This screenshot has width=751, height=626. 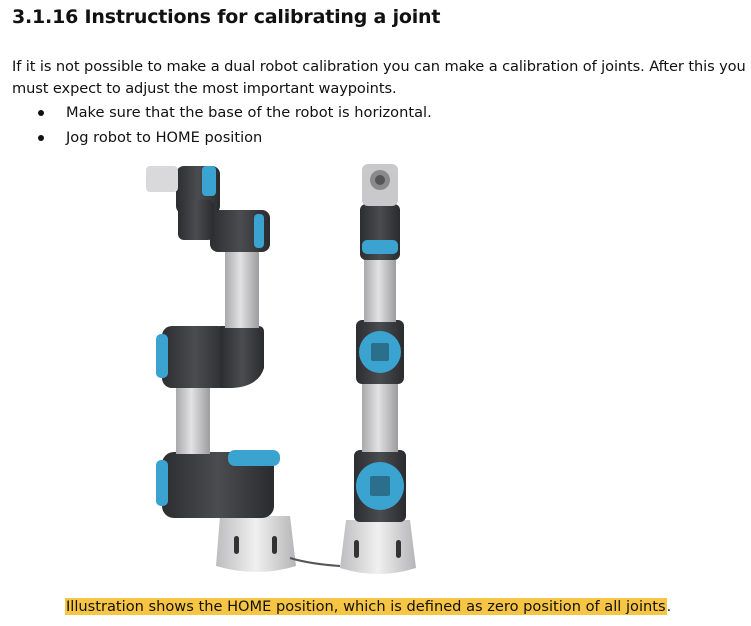 What do you see at coordinates (195, 357) in the screenshot?
I see `robot-joint` at bounding box center [195, 357].